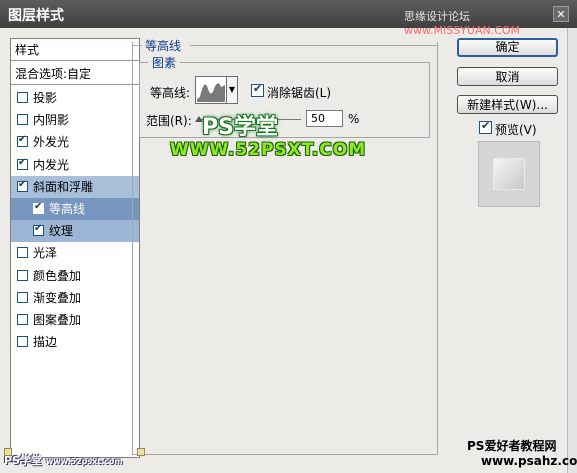 The height and width of the screenshot is (473, 577). I want to click on style-item: 斜面和浮雕, so click(75, 186).